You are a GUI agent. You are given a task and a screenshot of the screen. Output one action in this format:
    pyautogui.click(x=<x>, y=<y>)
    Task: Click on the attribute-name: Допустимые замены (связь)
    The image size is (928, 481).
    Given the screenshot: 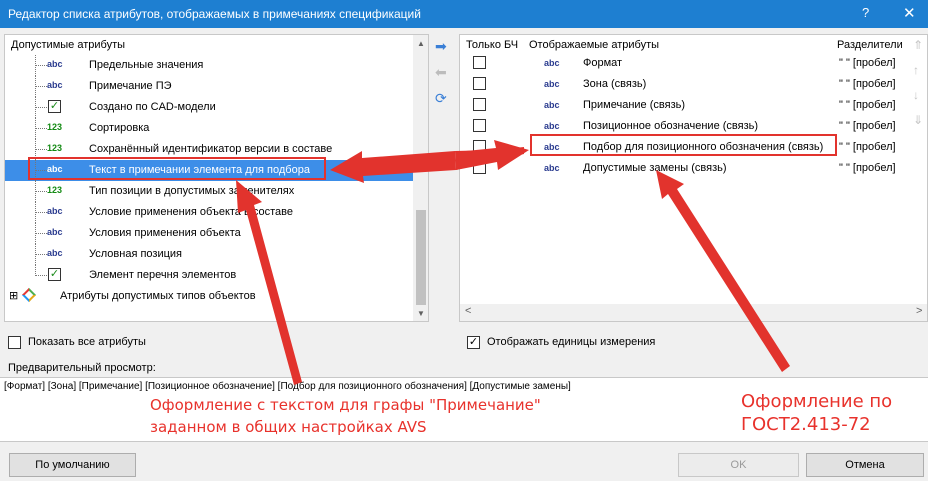 What is the action you would take?
    pyautogui.click(x=655, y=168)
    